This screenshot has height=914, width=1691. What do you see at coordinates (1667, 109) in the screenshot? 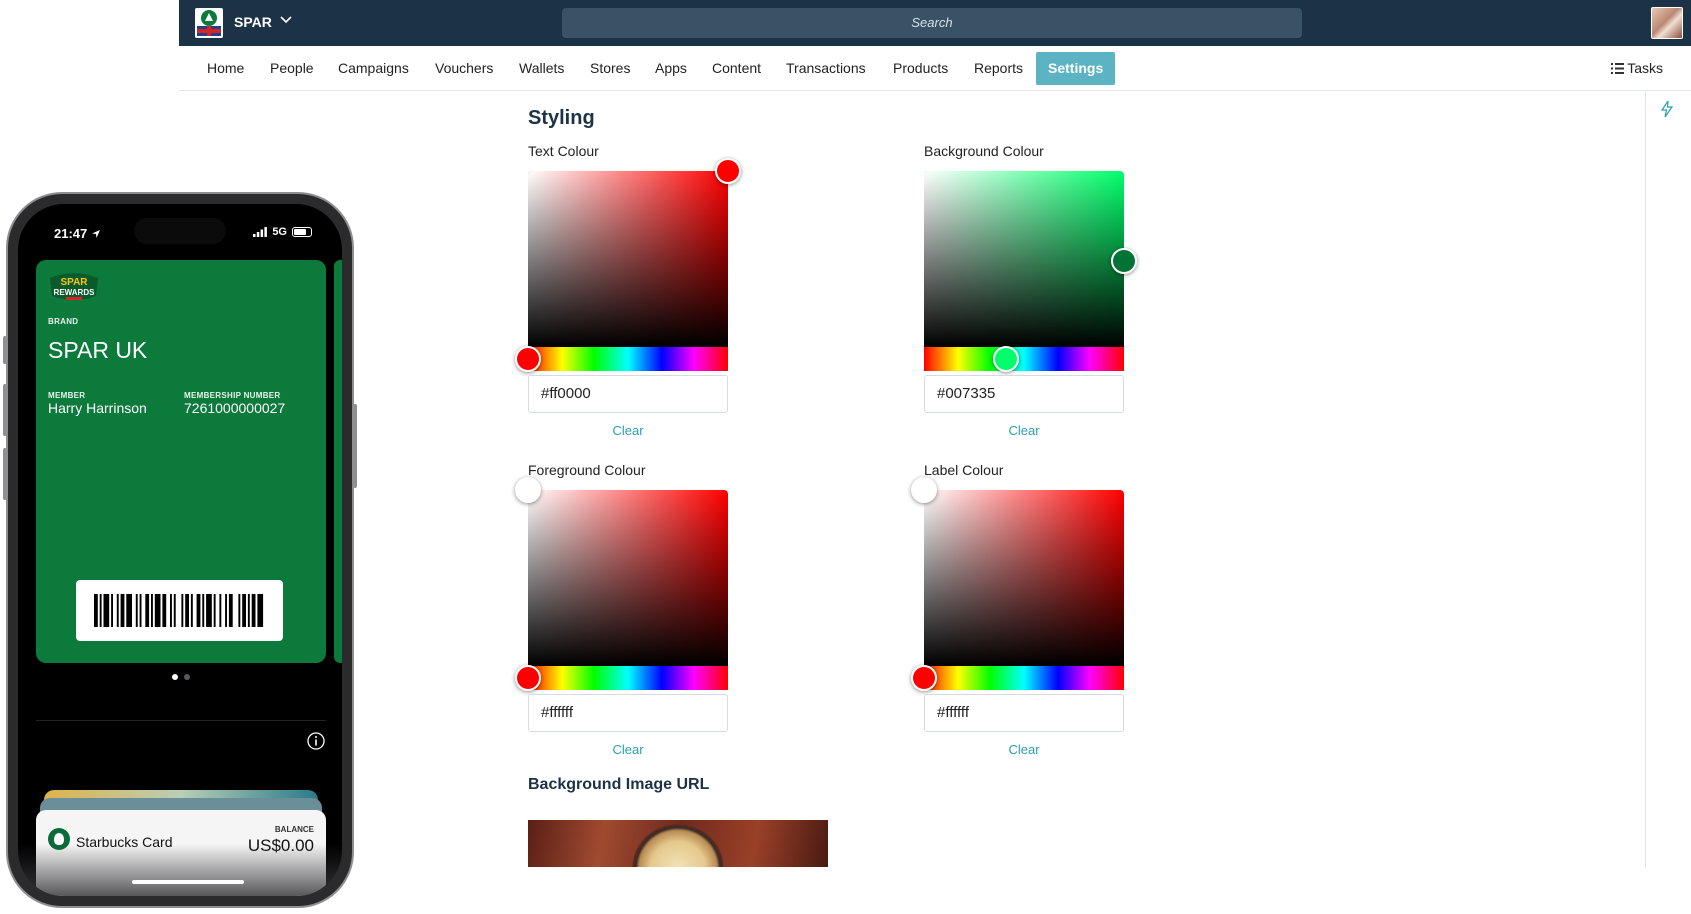
I see `bolt-icon` at bounding box center [1667, 109].